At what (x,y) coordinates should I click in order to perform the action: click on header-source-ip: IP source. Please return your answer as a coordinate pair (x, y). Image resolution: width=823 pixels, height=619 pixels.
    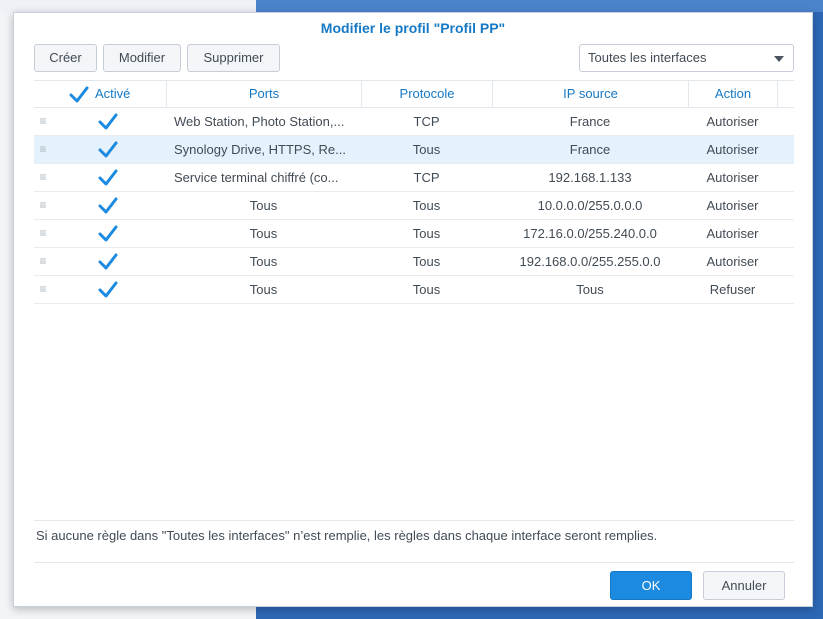
    Looking at the image, I should click on (590, 94).